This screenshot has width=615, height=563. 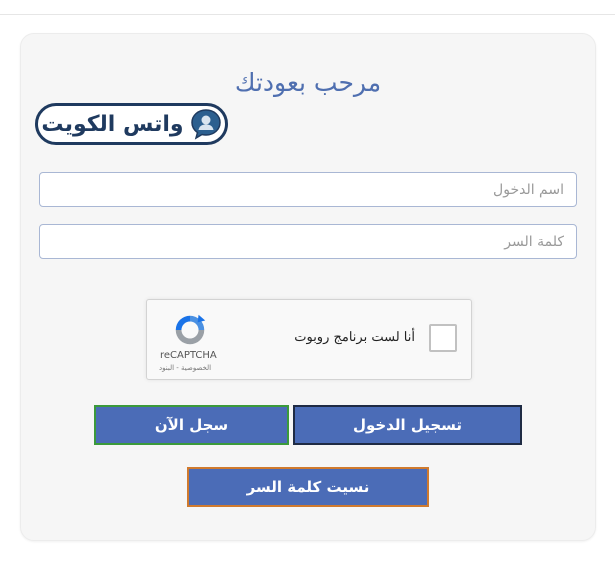 What do you see at coordinates (205, 124) in the screenshot?
I see `chat-bubble-person-icon` at bounding box center [205, 124].